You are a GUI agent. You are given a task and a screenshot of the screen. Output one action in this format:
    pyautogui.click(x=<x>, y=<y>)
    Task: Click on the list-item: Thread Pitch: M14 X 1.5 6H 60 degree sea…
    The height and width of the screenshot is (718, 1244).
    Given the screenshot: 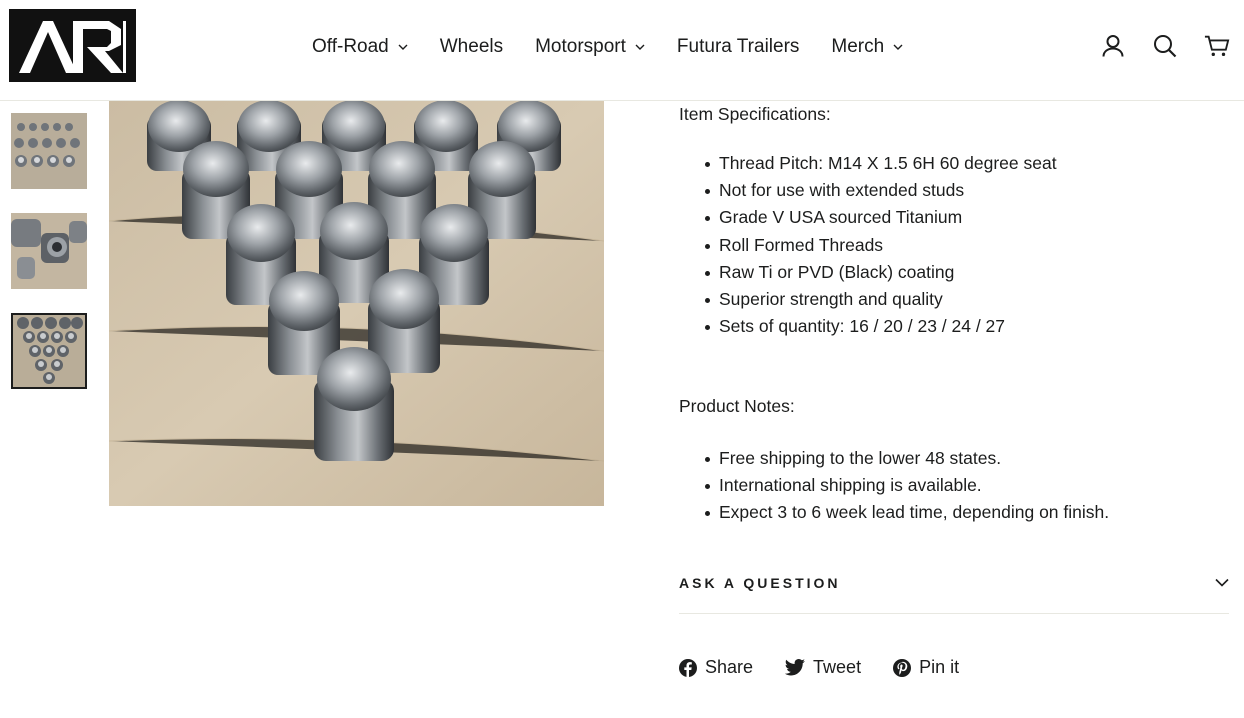 What is the action you would take?
    pyautogui.click(x=881, y=163)
    